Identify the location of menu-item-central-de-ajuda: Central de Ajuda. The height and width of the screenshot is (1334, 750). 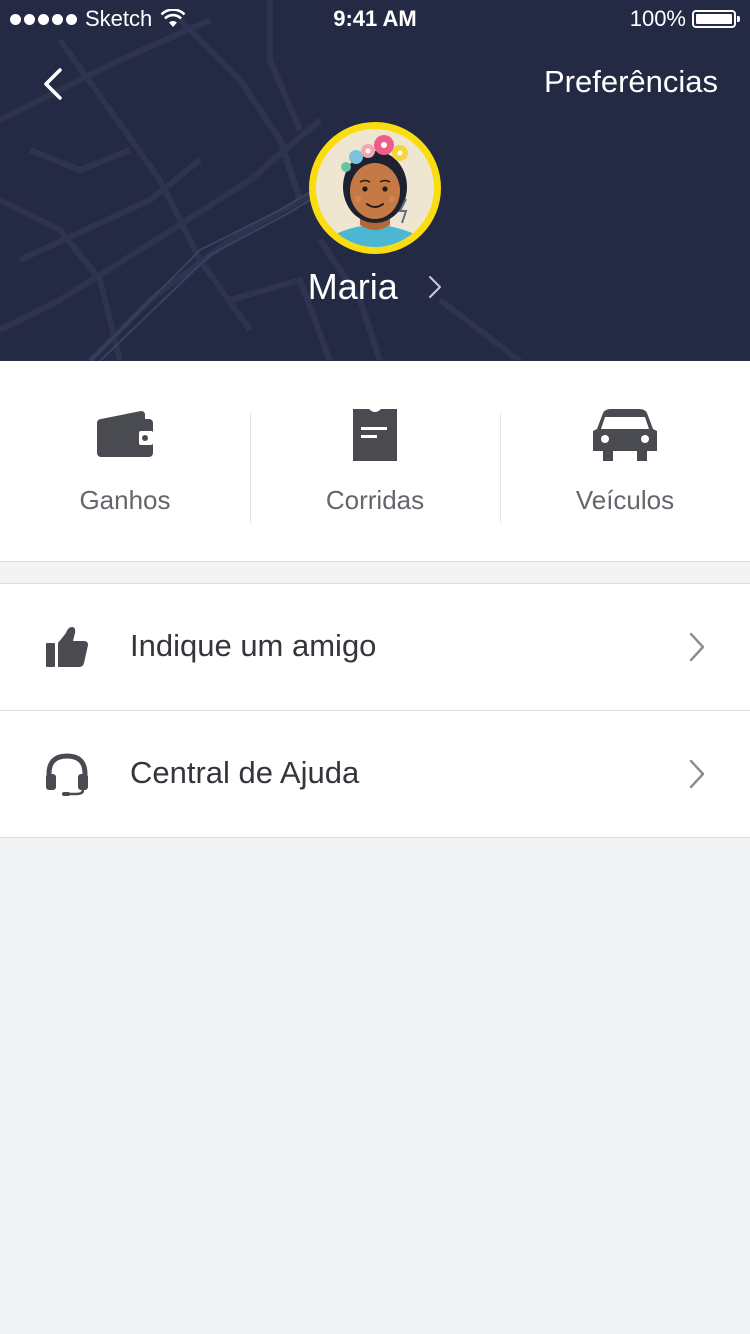
(375, 773).